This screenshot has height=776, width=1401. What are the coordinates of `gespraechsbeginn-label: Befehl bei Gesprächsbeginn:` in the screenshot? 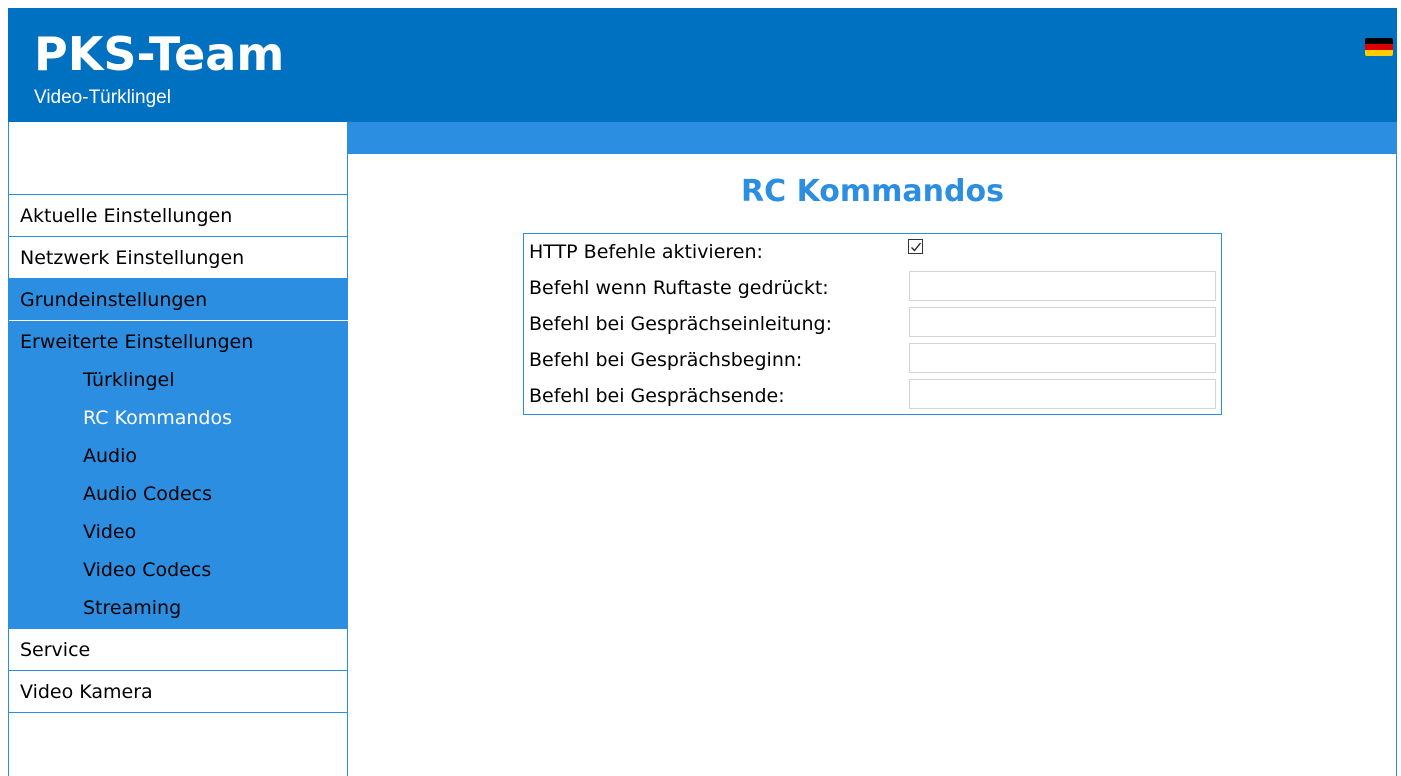 It's located at (666, 360).